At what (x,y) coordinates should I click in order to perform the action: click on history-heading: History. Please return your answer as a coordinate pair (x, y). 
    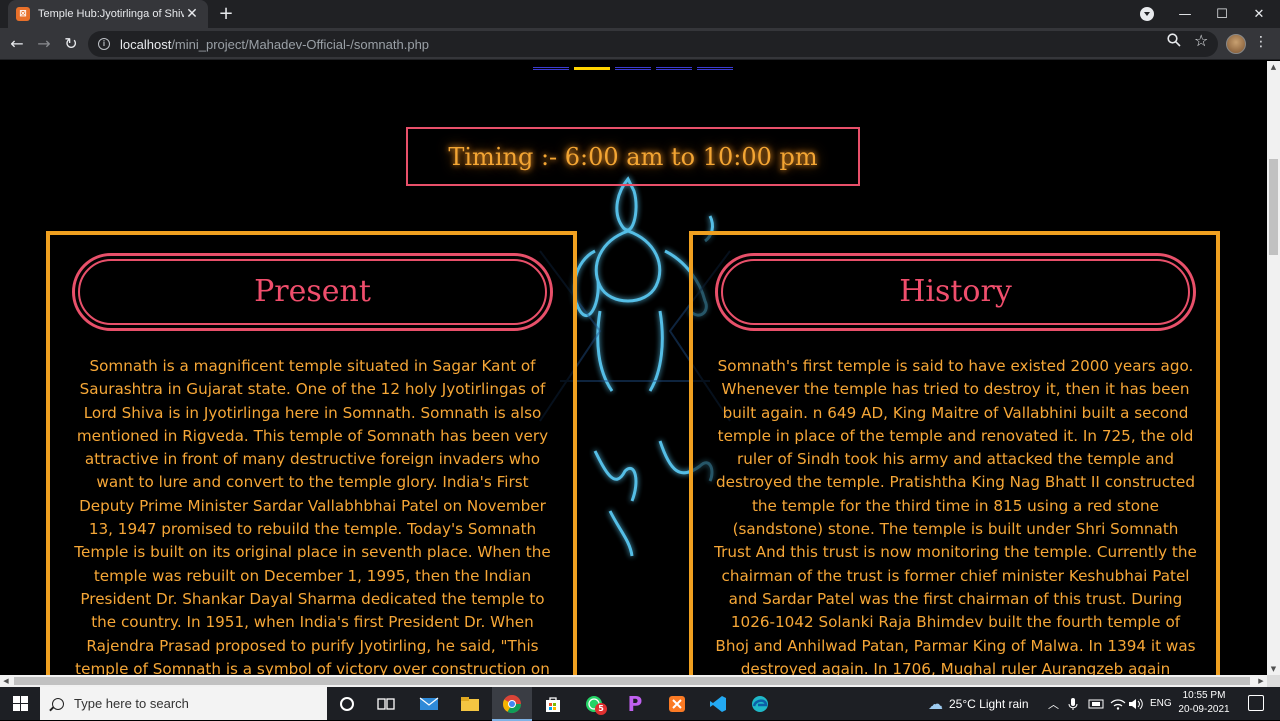
    Looking at the image, I should click on (955, 291).